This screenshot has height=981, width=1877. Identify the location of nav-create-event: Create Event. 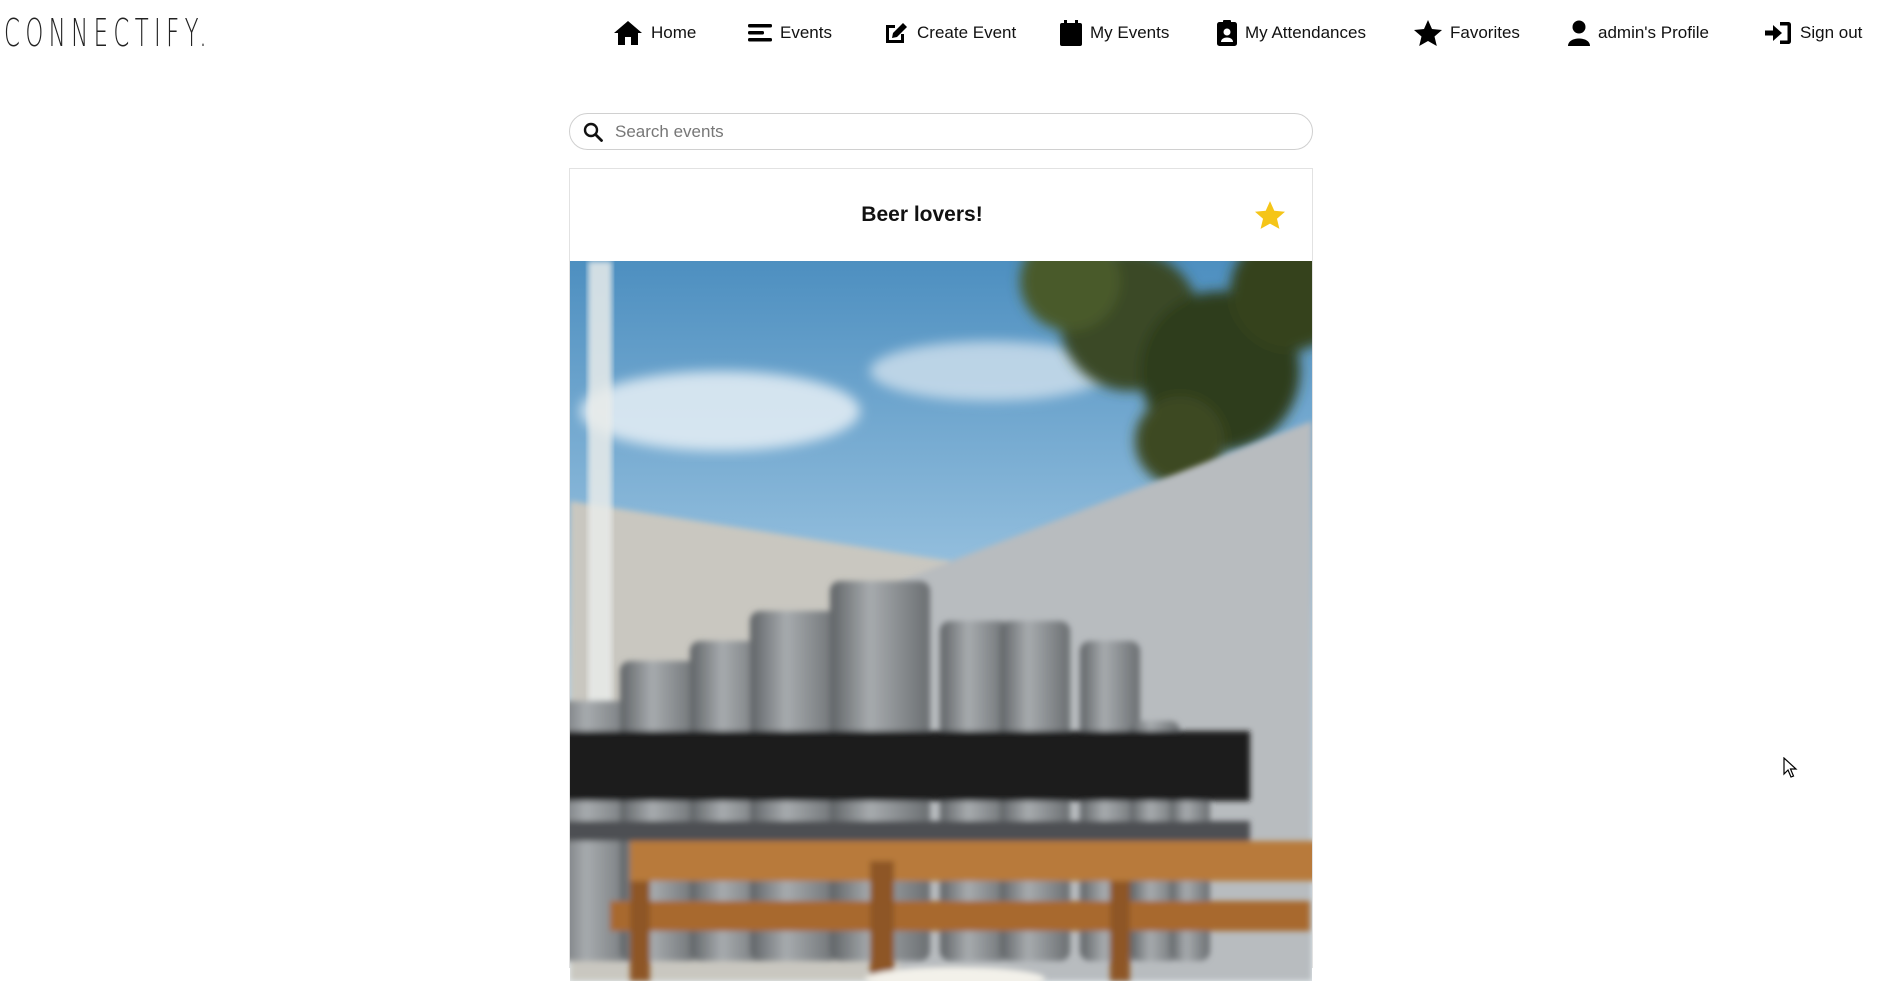
(949, 33).